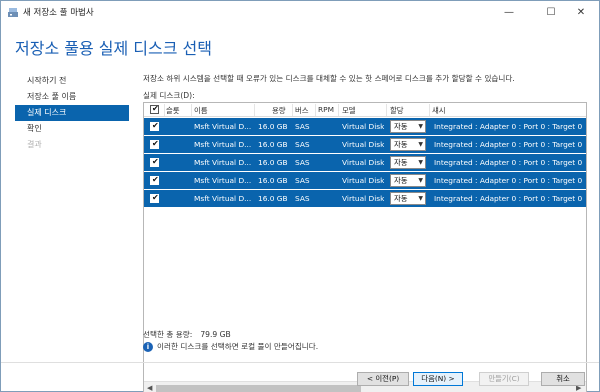 The image size is (600, 392). What do you see at coordinates (58, 13) in the screenshot?
I see `window-title: 새 저장소 풀 마법사` at bounding box center [58, 13].